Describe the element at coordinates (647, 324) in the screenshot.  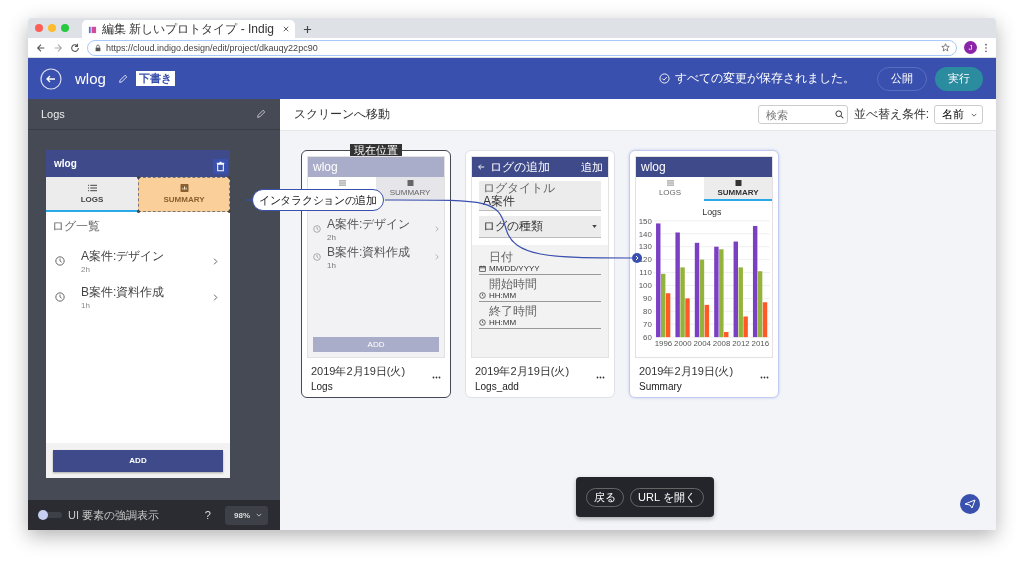
I see `axis-tick-label: 70` at that location.